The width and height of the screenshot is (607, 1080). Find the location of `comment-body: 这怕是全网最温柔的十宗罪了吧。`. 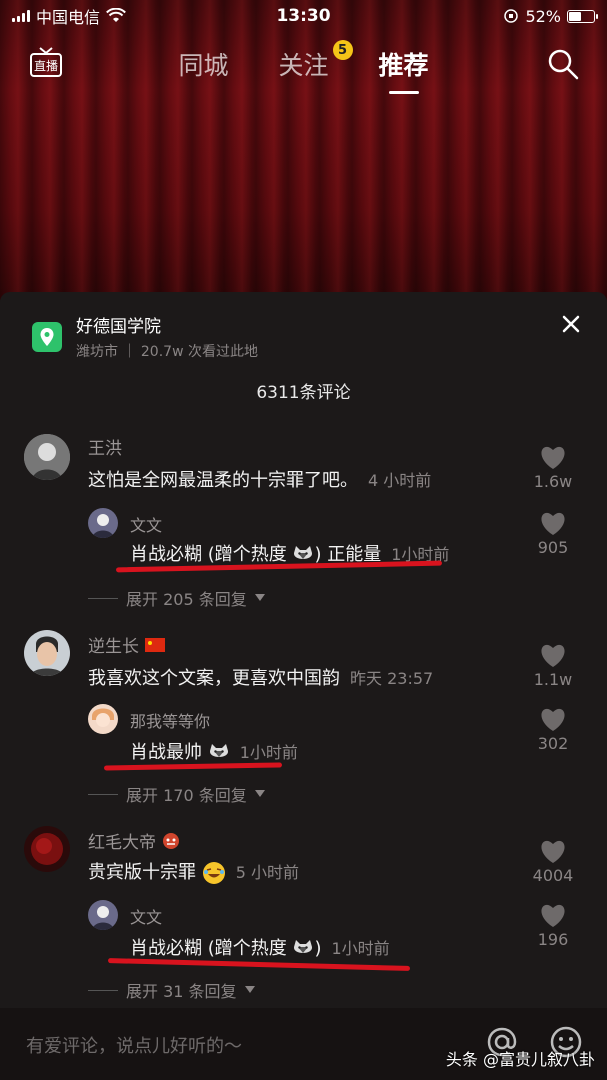

comment-body: 这怕是全网最温柔的十宗罪了吧。 is located at coordinates (223, 480).